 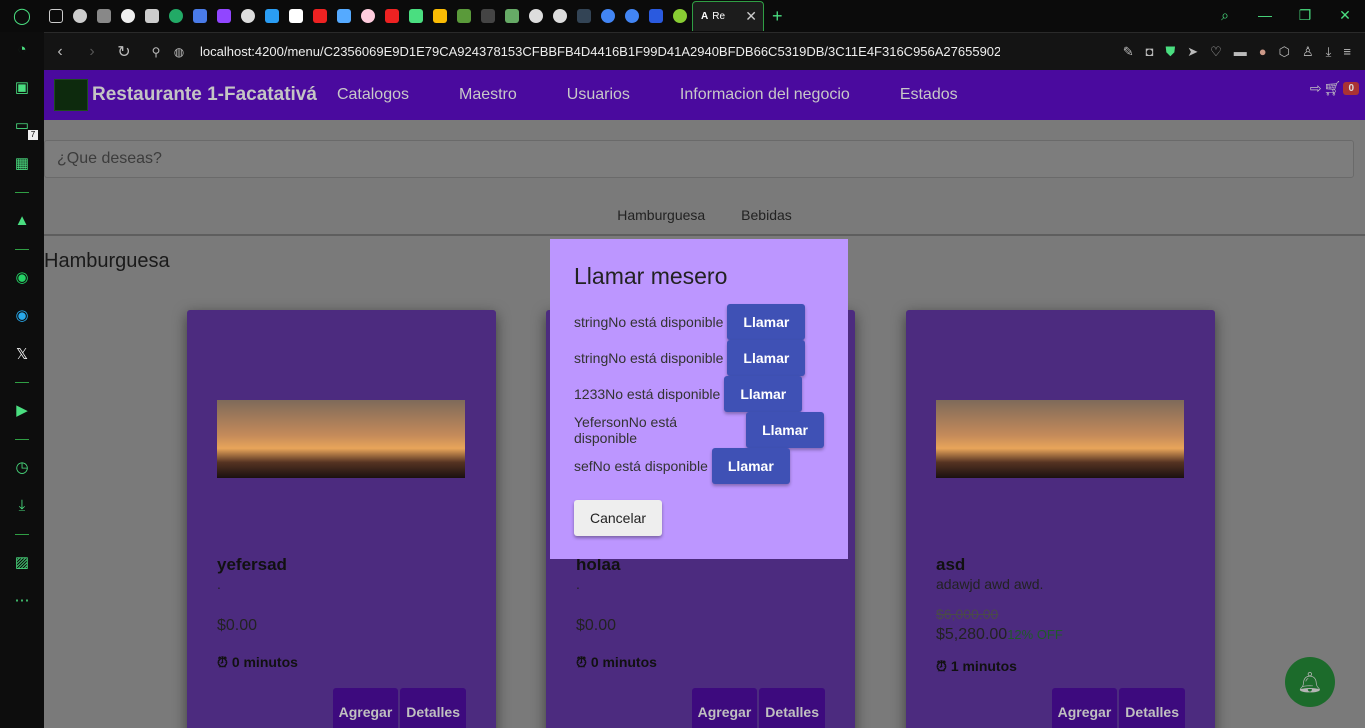 What do you see at coordinates (1240, 52) in the screenshot?
I see `extension-icon: ▬` at bounding box center [1240, 52].